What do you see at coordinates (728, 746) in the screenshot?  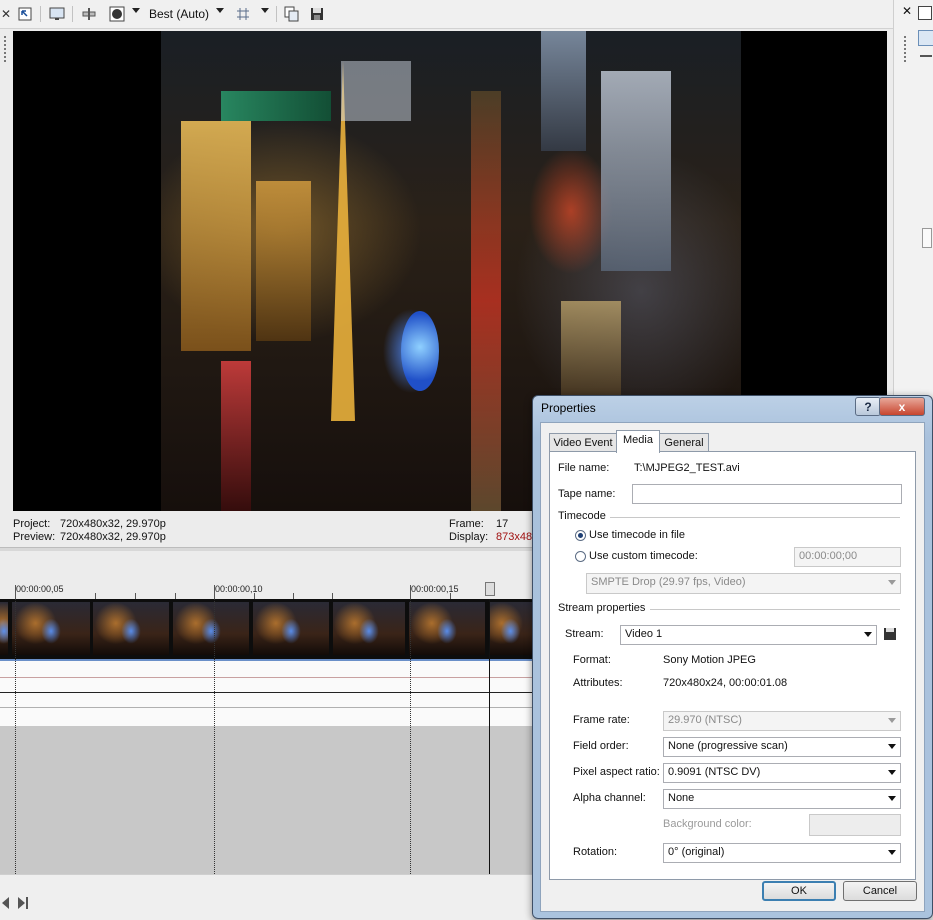 I see `field-order-value: None (progressive scan)` at bounding box center [728, 746].